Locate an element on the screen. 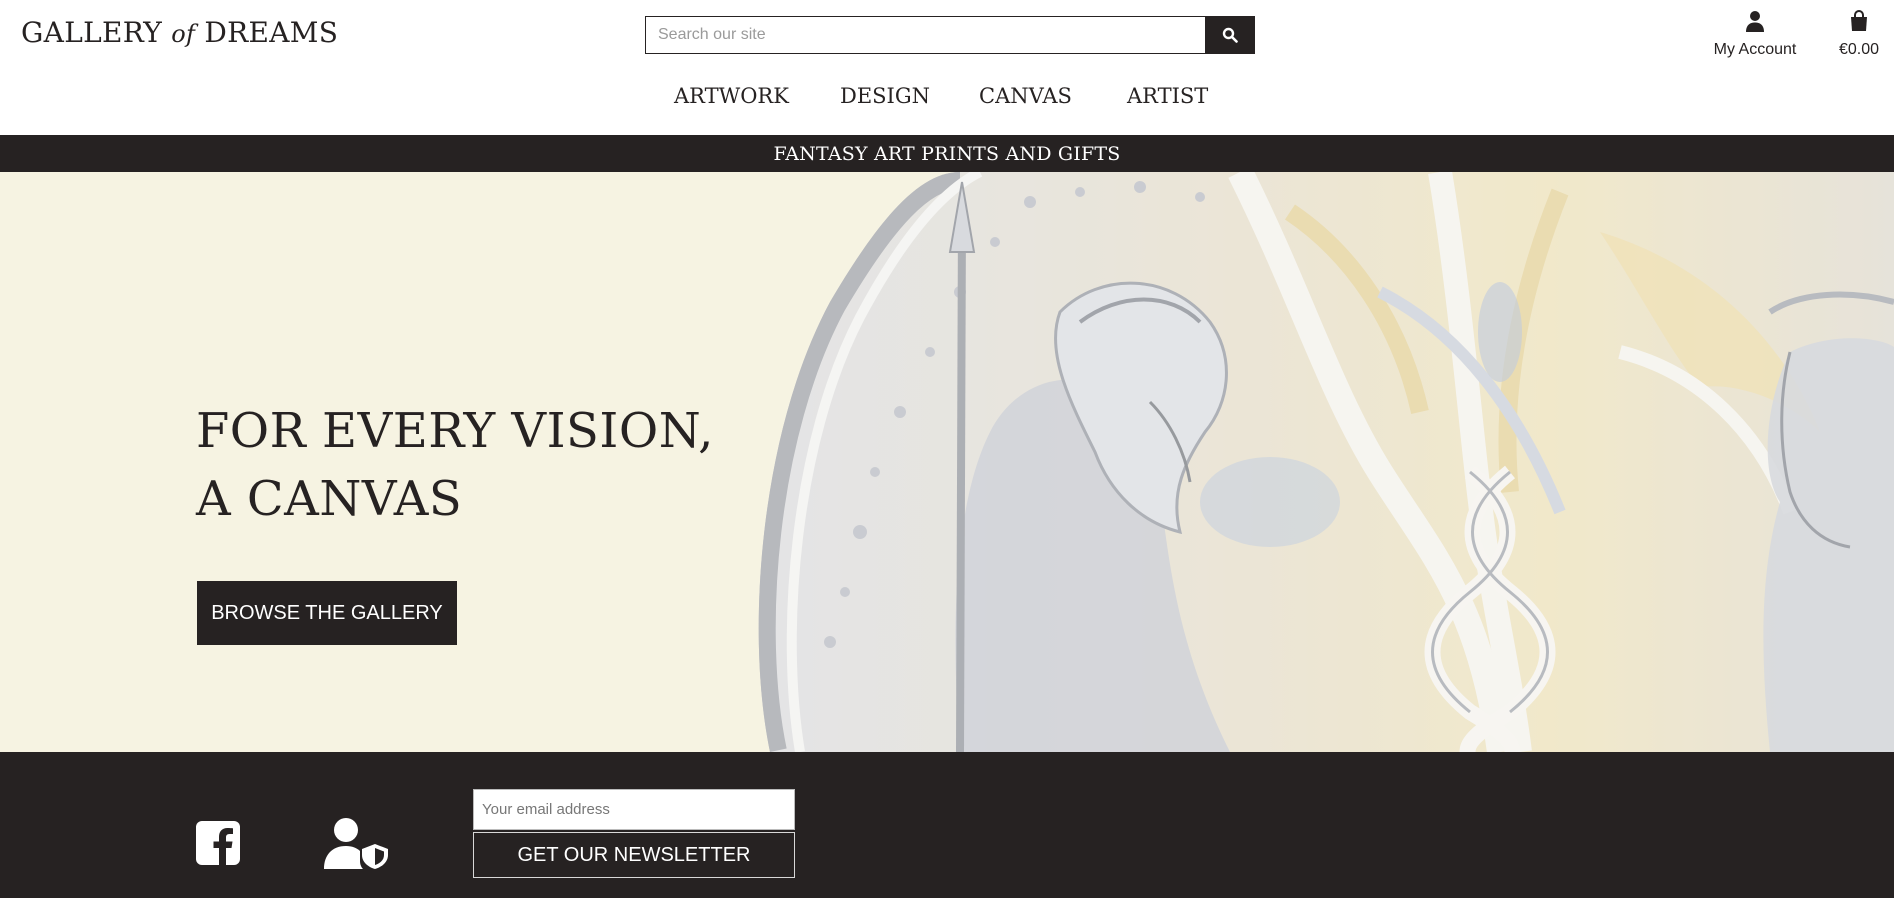 This screenshot has height=898, width=1894. user-icon is located at coordinates (1755, 21).